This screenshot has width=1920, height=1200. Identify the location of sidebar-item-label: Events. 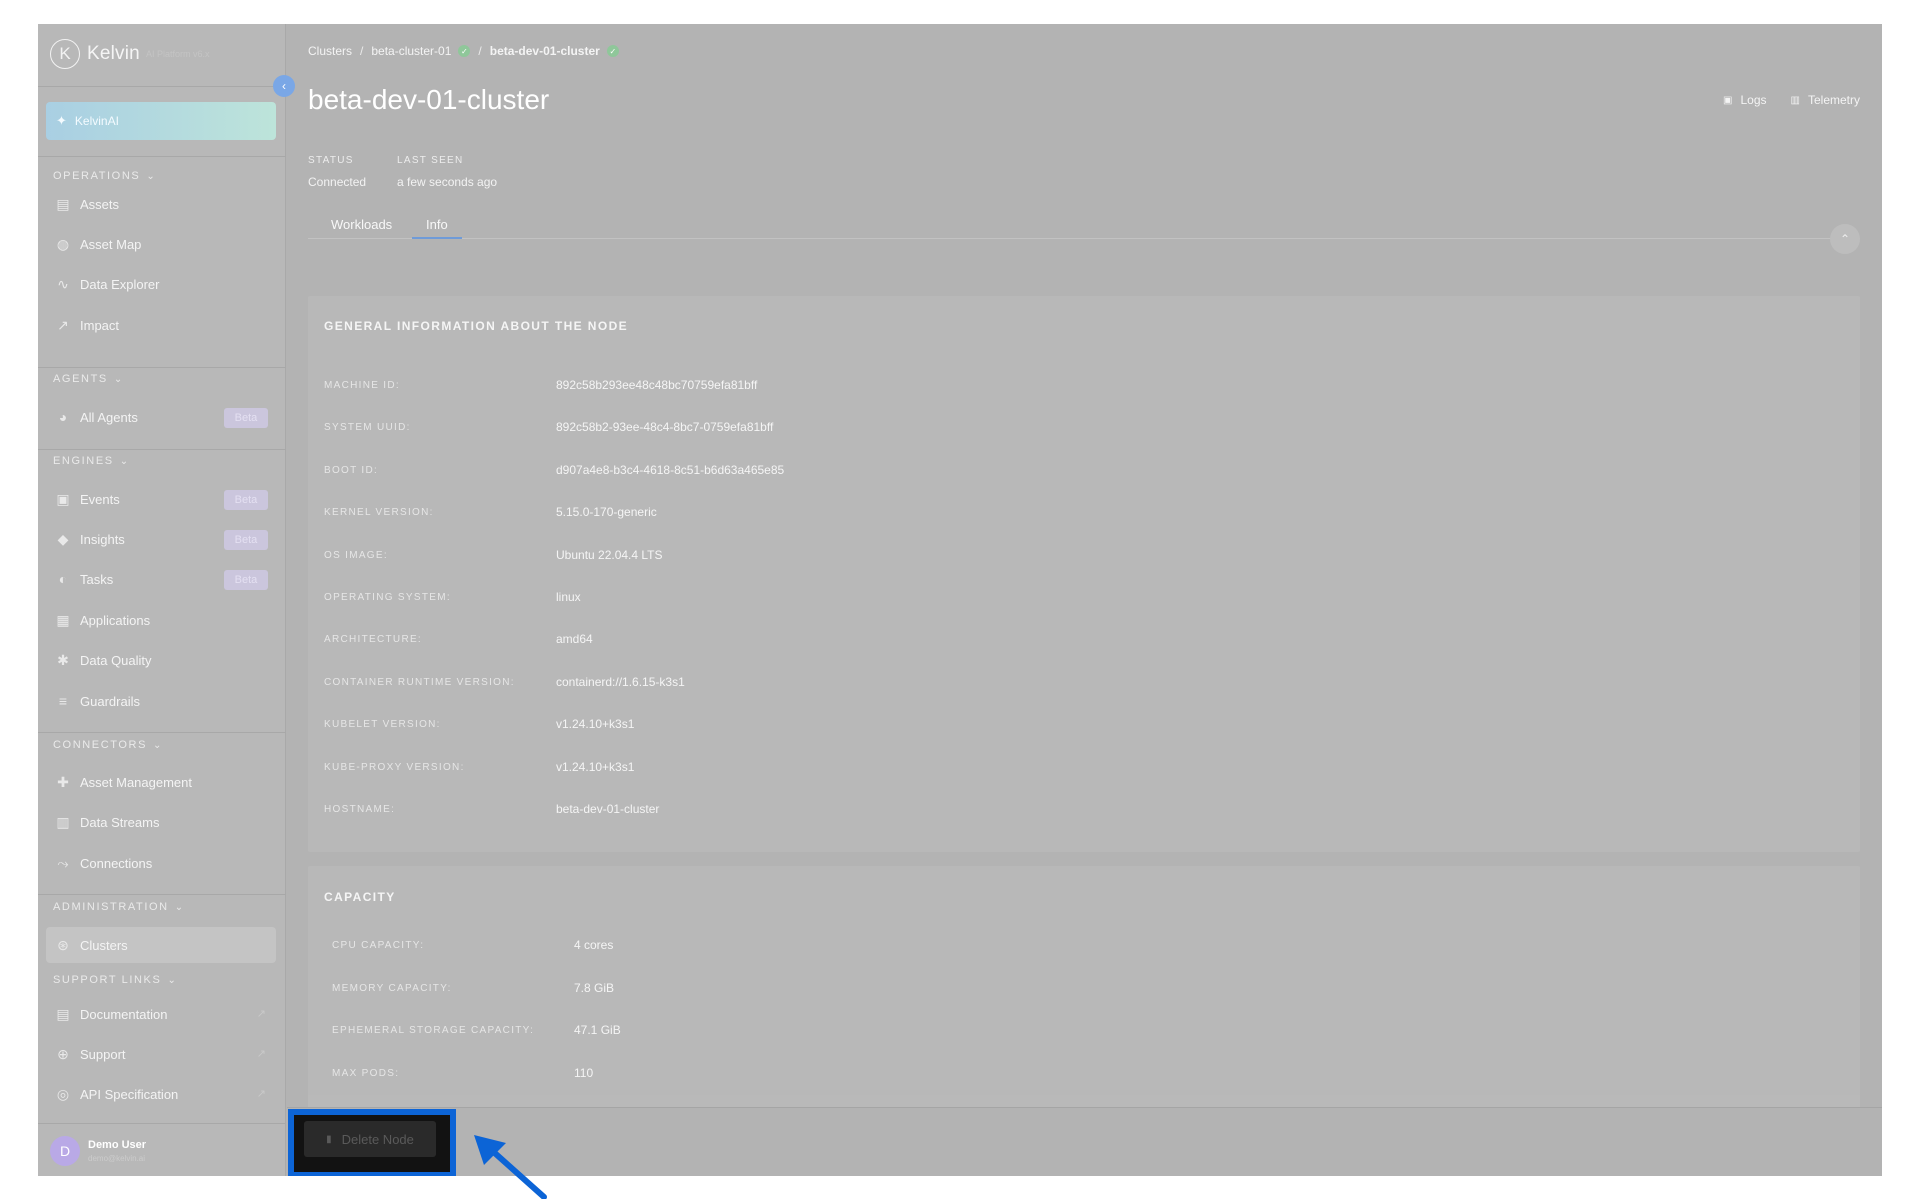
(100, 499).